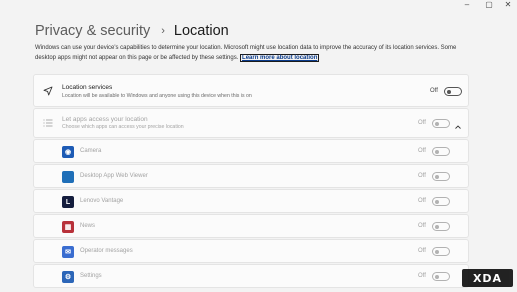 The width and height of the screenshot is (517, 292). What do you see at coordinates (251, 151) in the screenshot?
I see `app-row-camera: ◉ Camera Off` at bounding box center [251, 151].